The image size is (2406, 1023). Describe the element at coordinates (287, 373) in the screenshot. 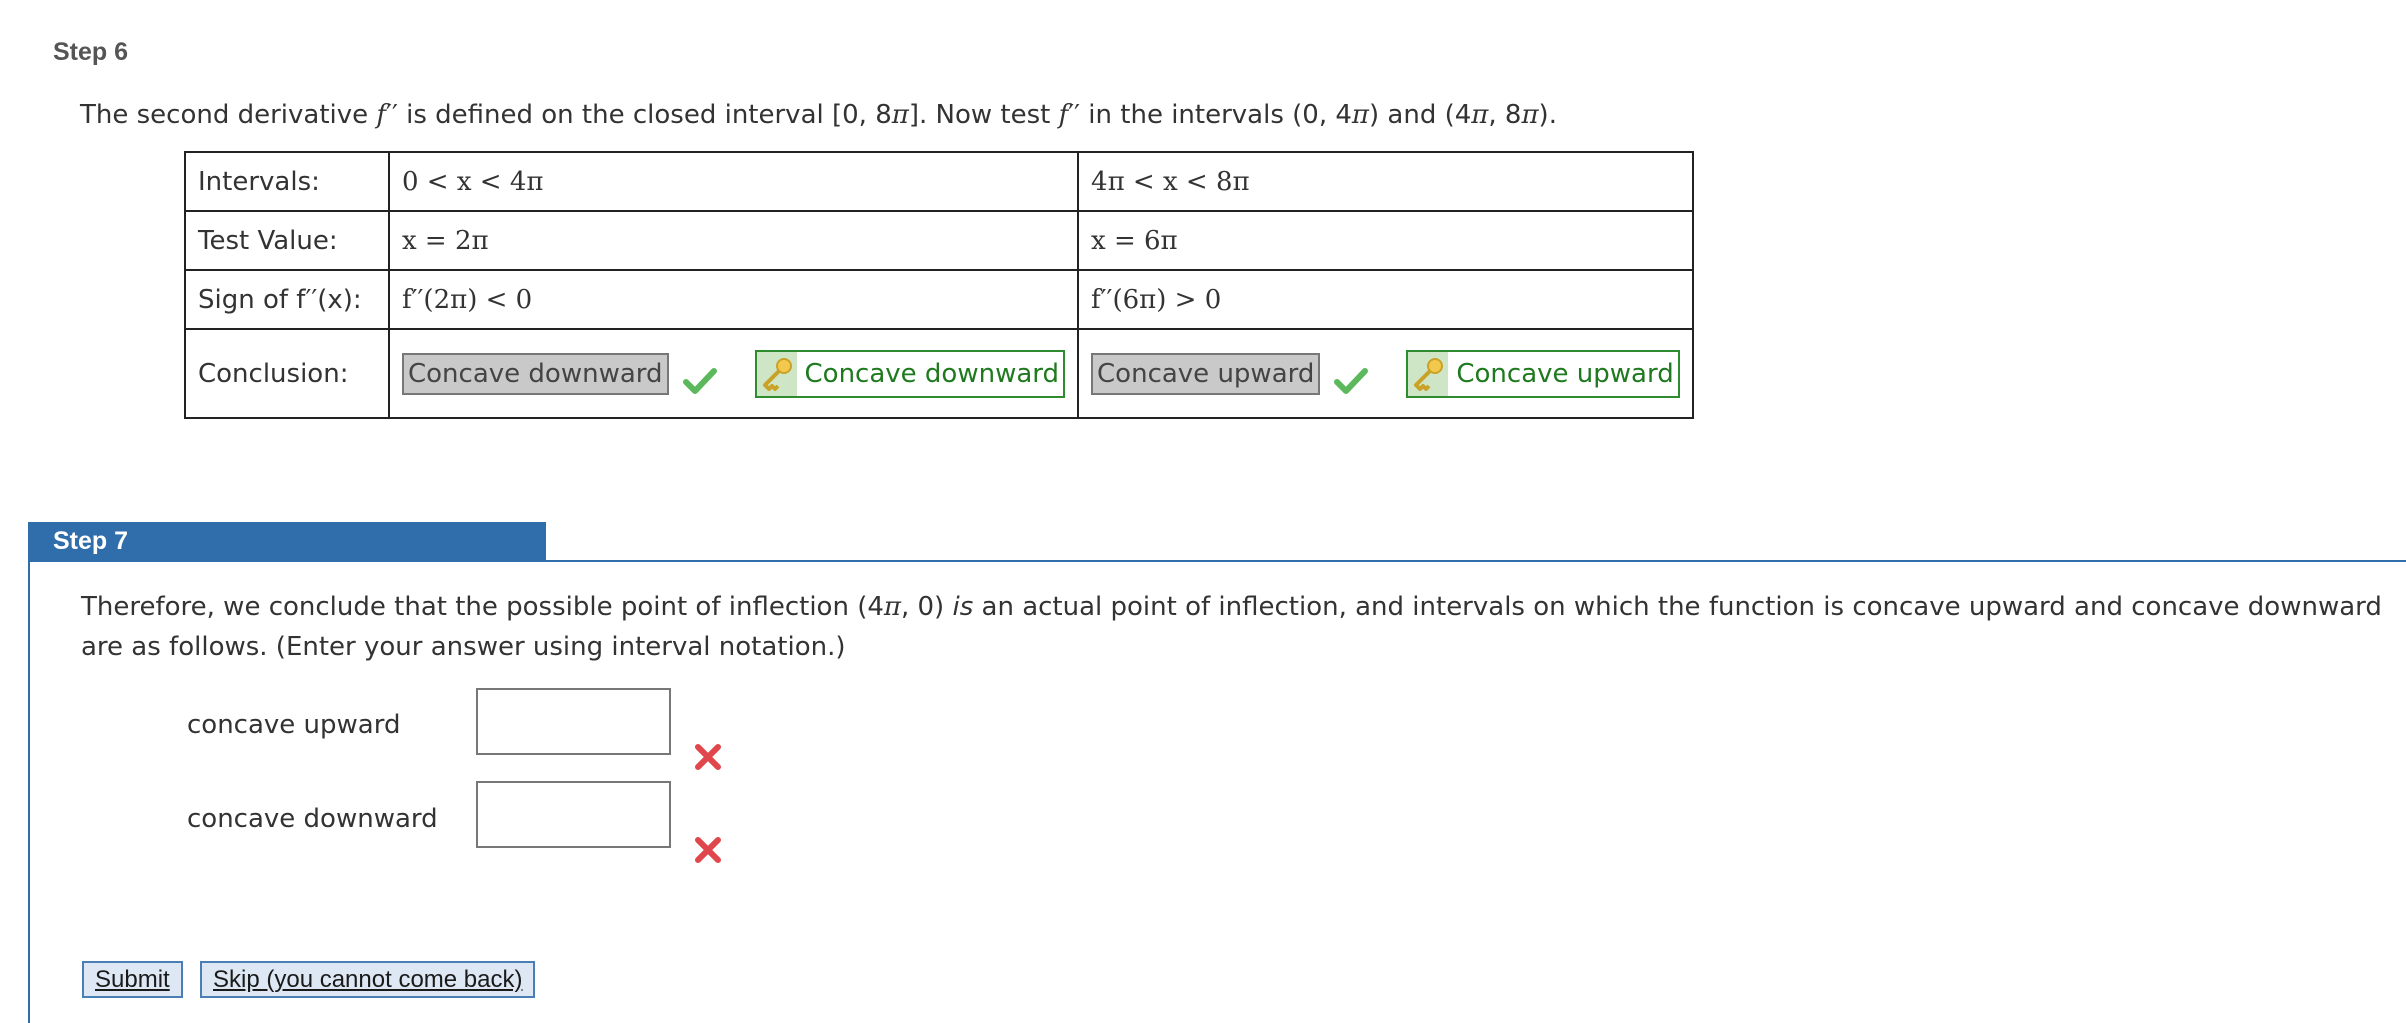

I see `row-label: Conclusion:` at that location.